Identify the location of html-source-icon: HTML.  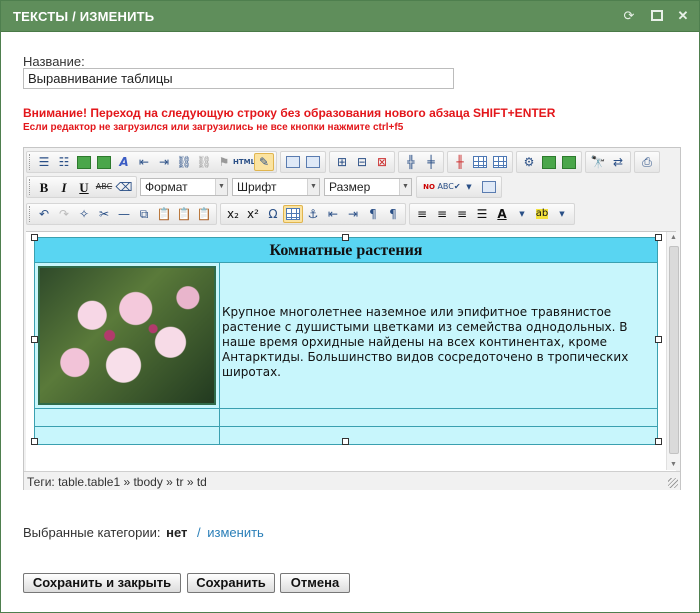
(244, 162).